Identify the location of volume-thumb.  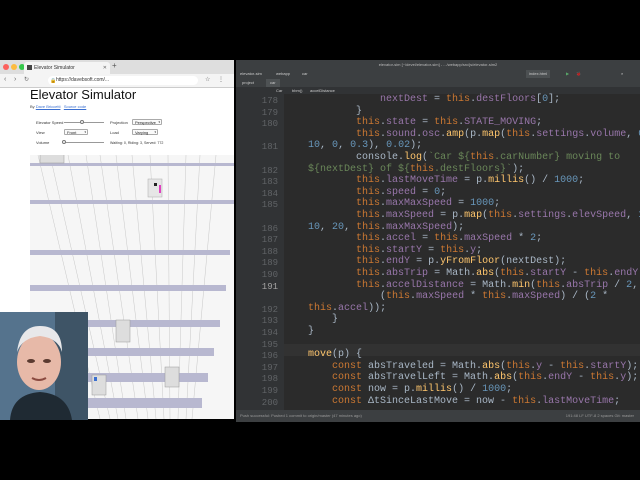
(64, 142).